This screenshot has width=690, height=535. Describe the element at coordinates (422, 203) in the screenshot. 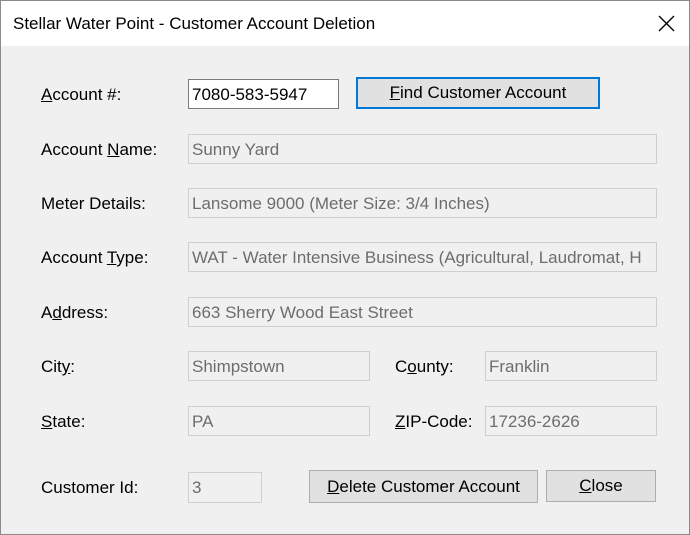

I see `meter-details-field: Lansome 9000 (Meter Size: 3/4 Inches)` at that location.